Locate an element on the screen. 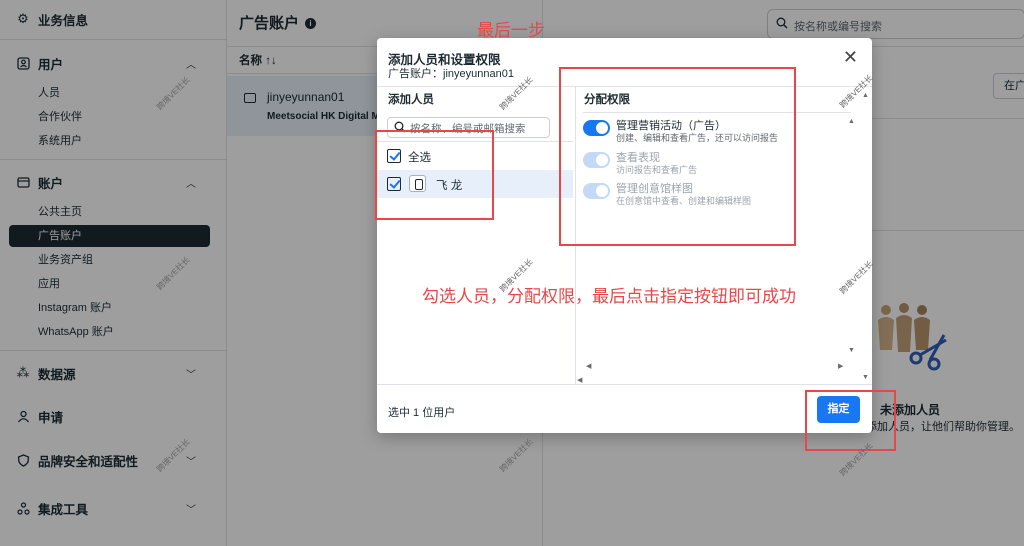 Image resolution: width=1024 pixels, height=546 pixels. selected-count: 选中 1 位用户 is located at coordinates (422, 413).